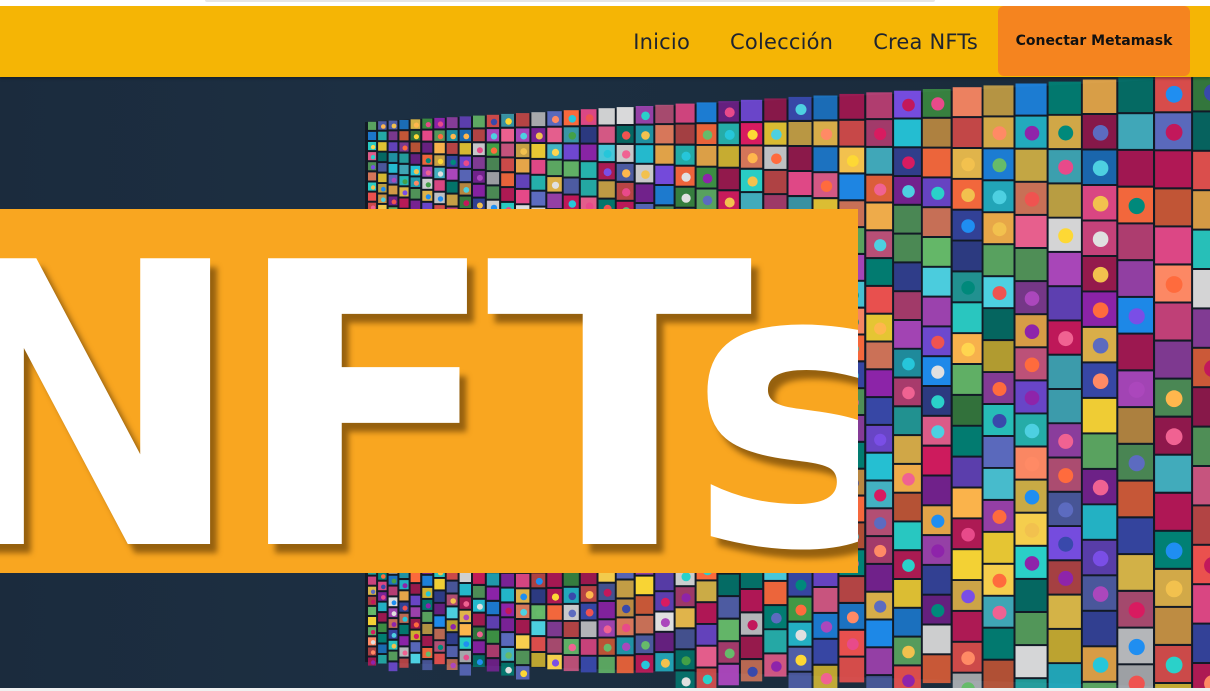 The height and width of the screenshot is (691, 1210). I want to click on nav-link-crea-nfts: Crea NFTs, so click(925, 42).